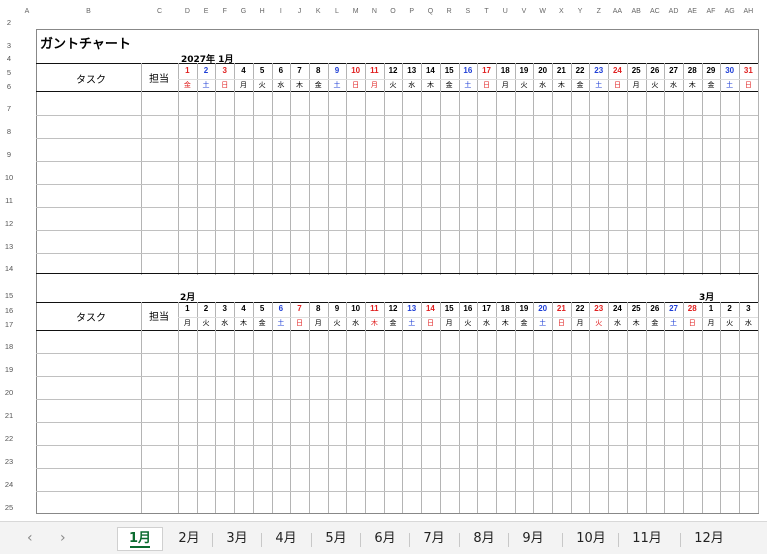  Describe the element at coordinates (224, 12) in the screenshot. I see `column-header-f: F` at that location.